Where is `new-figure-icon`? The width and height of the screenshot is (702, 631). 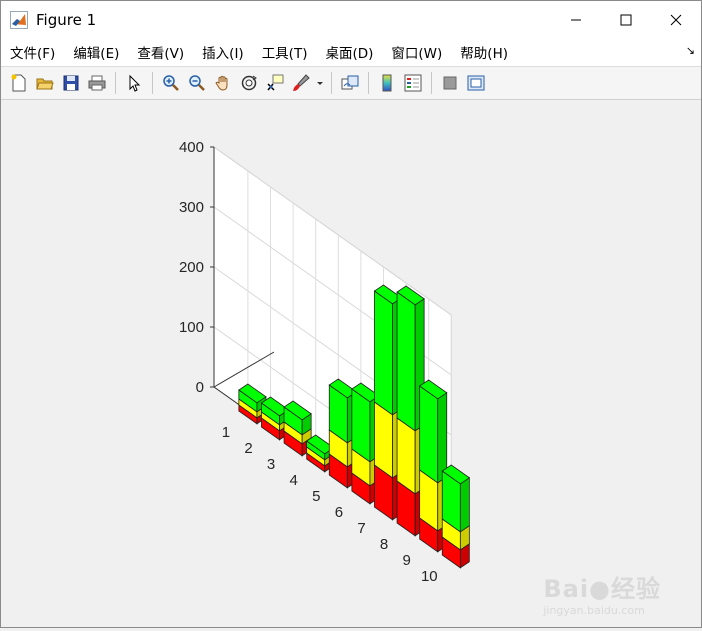
new-figure-icon is located at coordinates (18, 83).